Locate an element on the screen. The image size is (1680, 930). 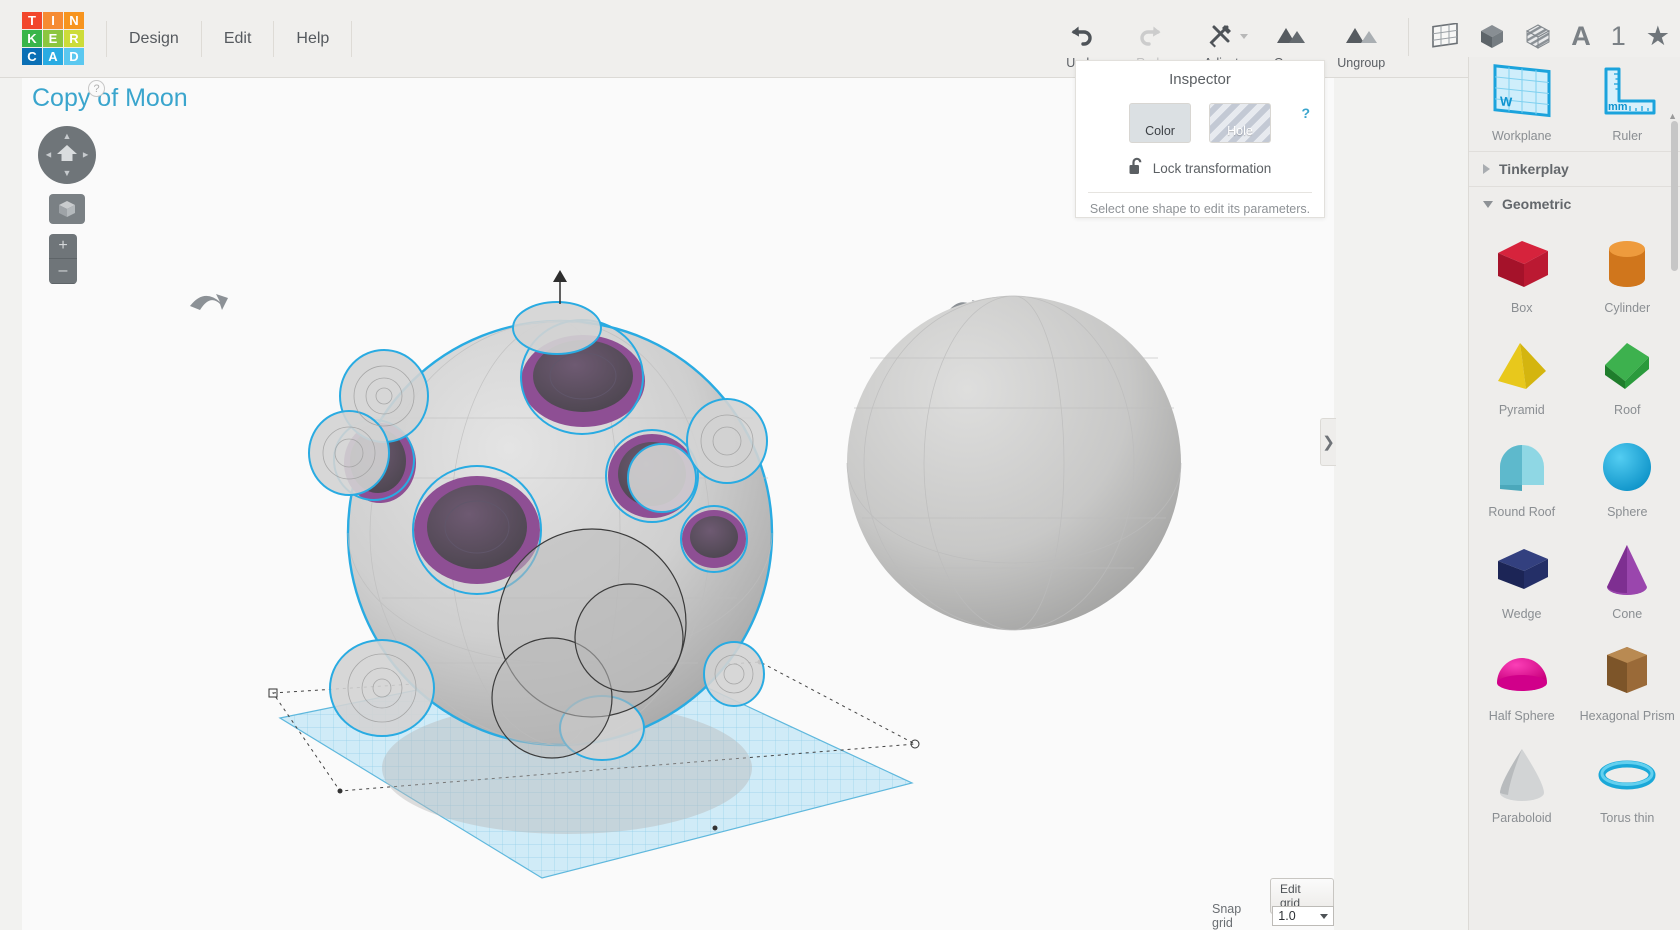
shape-item-workplane: W Workplane is located at coordinates (1522, 104).